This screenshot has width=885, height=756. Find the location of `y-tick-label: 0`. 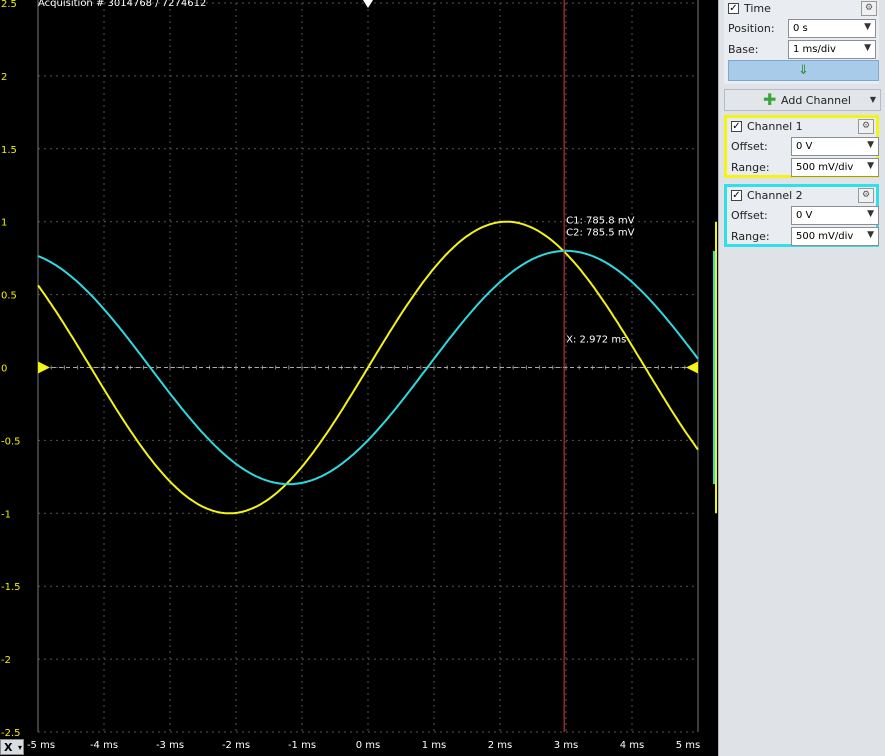

y-tick-label: 0 is located at coordinates (4, 369).